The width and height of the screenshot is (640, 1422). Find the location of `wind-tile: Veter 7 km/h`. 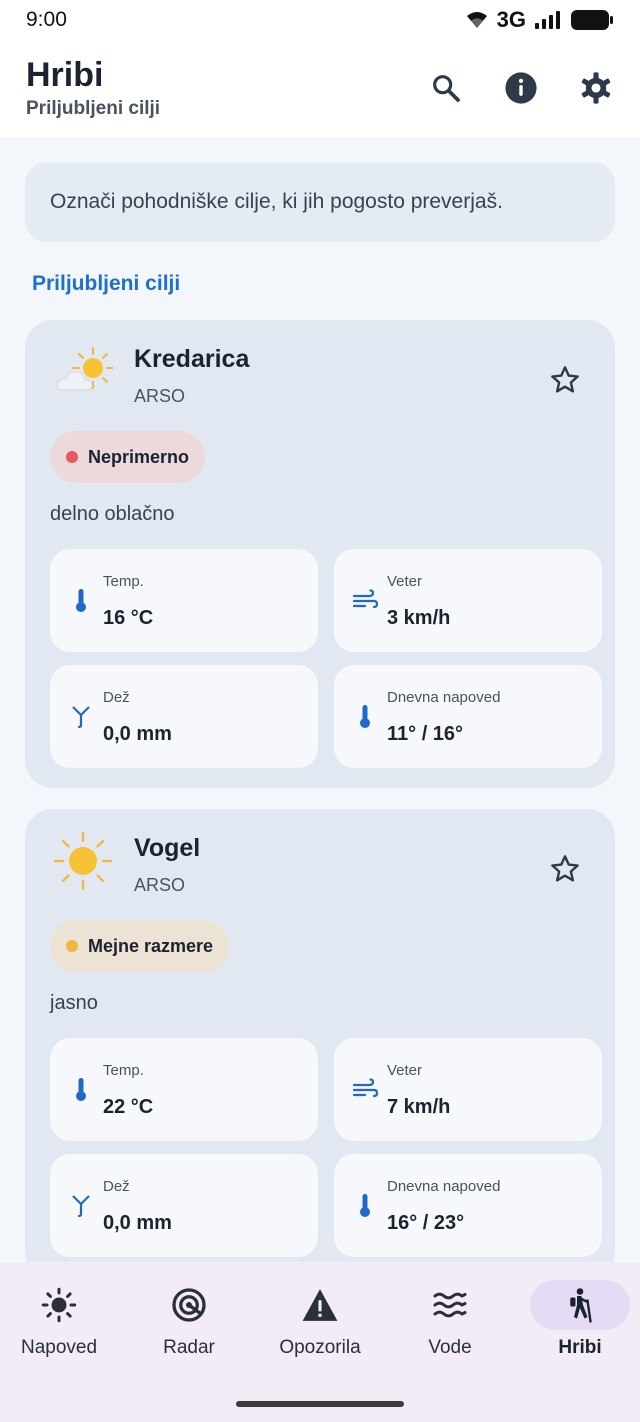

wind-tile: Veter 7 km/h is located at coordinates (468, 1089).